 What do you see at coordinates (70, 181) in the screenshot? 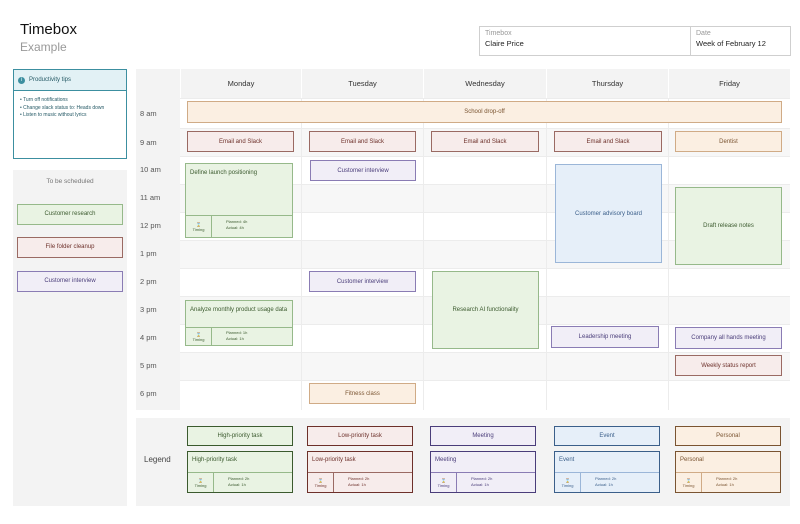
I see `to-be-scheduled-title: To be scheduled` at bounding box center [70, 181].